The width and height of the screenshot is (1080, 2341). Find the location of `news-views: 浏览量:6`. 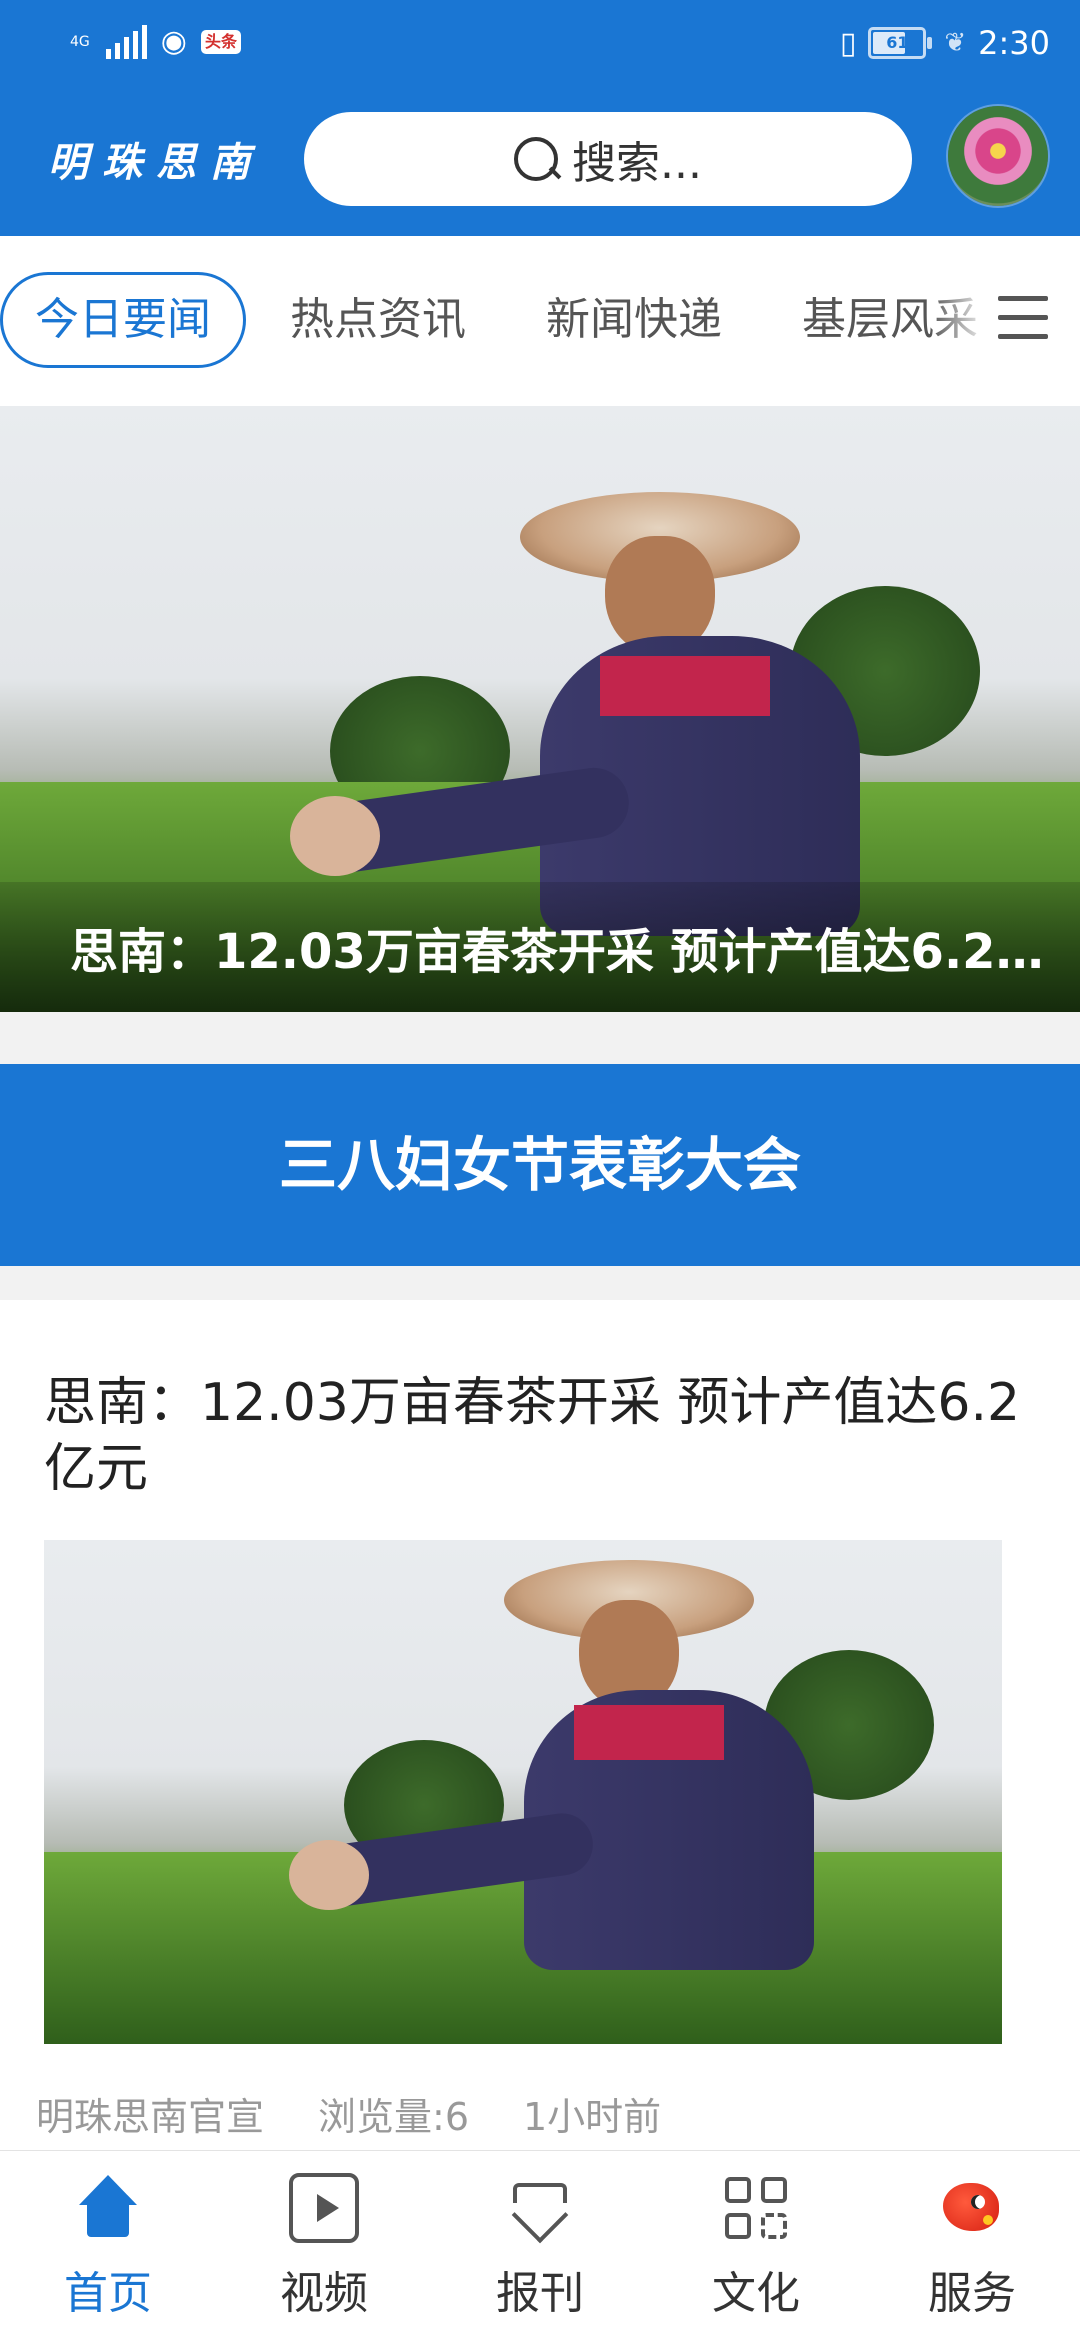

news-views: 浏览量:6 is located at coordinates (393, 2117).